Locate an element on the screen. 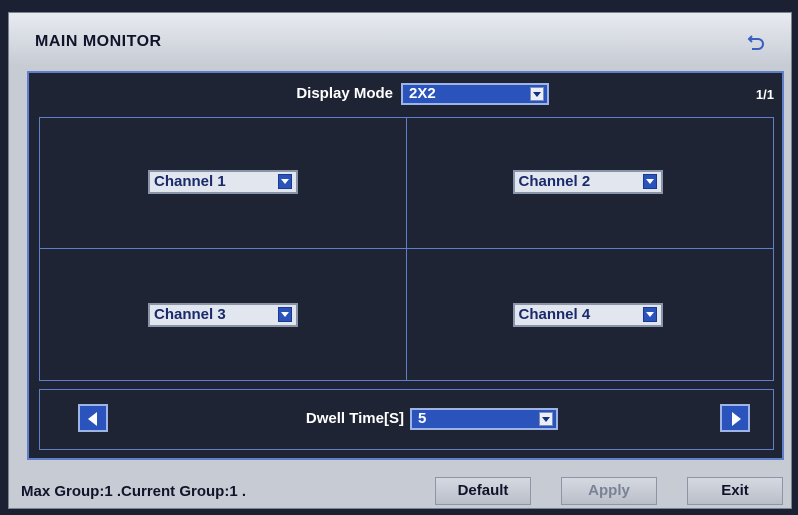 Image resolution: width=798 pixels, height=515 pixels. channel-3-select: Channel 3 is located at coordinates (223, 315).